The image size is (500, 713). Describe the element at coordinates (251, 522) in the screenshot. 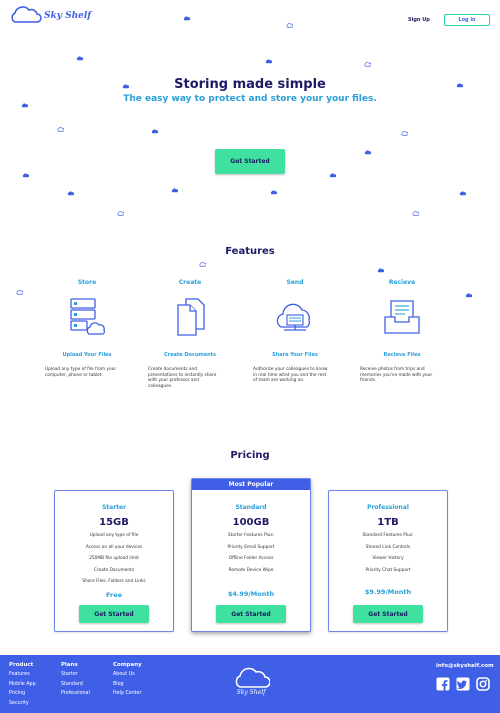

I see `plan-size: 100GB` at that location.